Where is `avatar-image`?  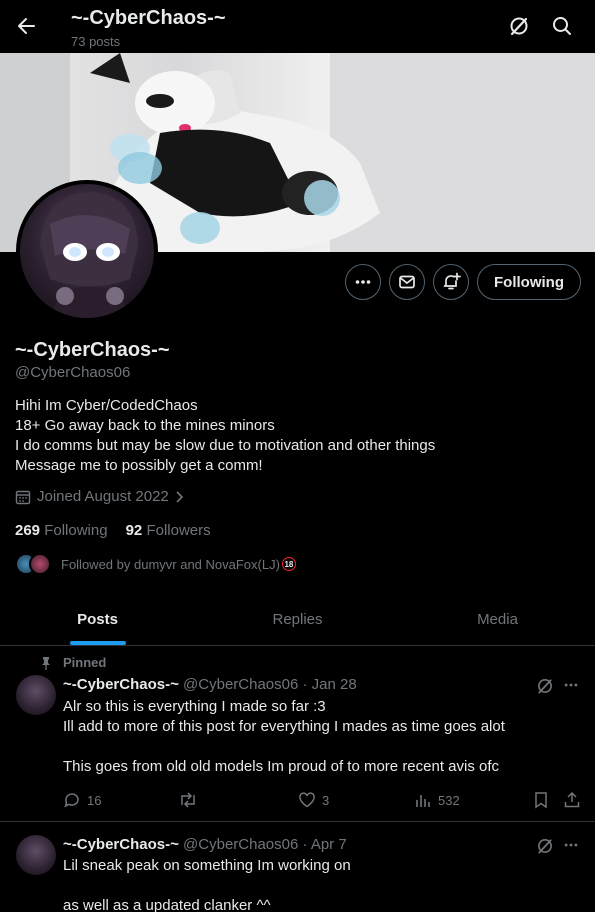
avatar-image is located at coordinates (89, 255).